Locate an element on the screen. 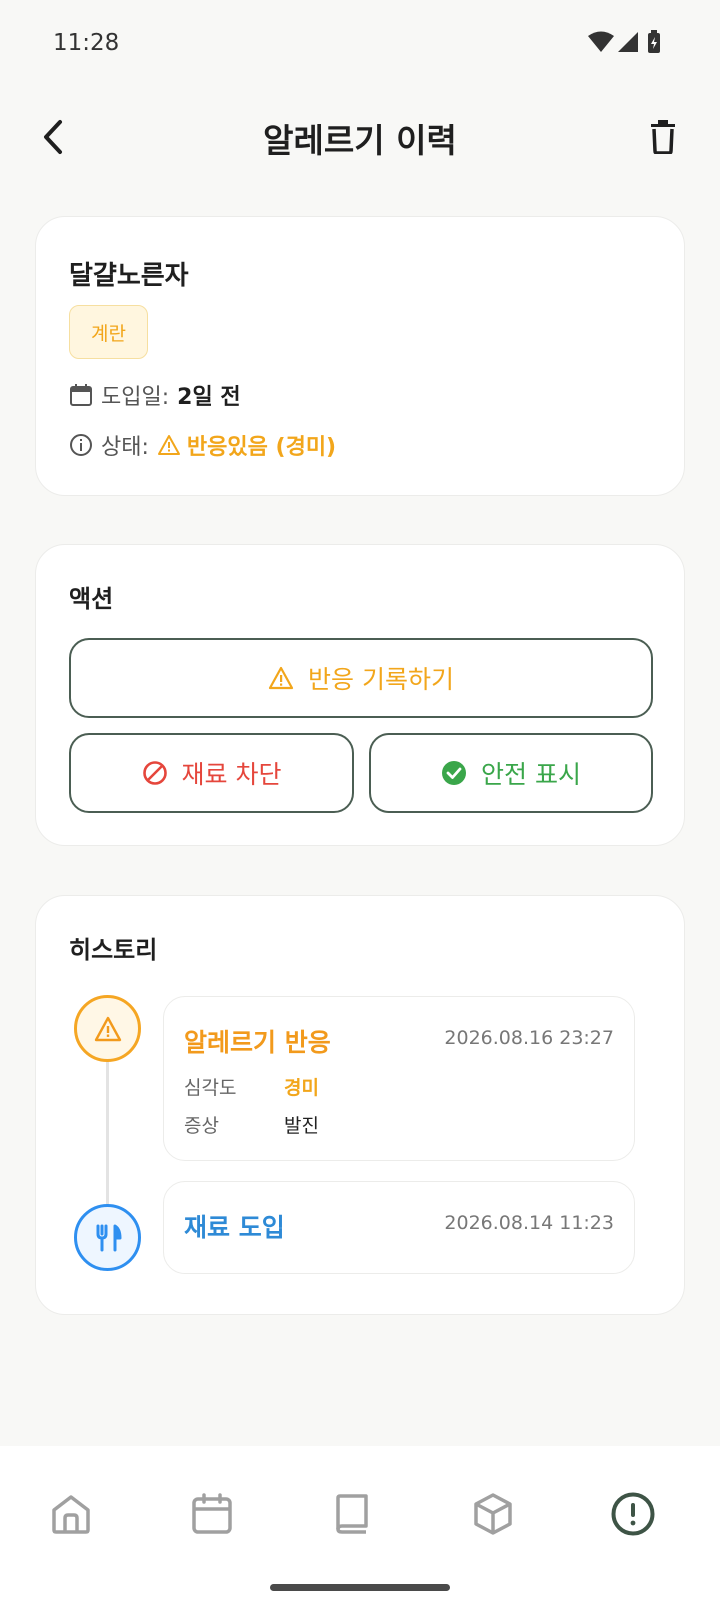  info-icon is located at coordinates (81, 445).